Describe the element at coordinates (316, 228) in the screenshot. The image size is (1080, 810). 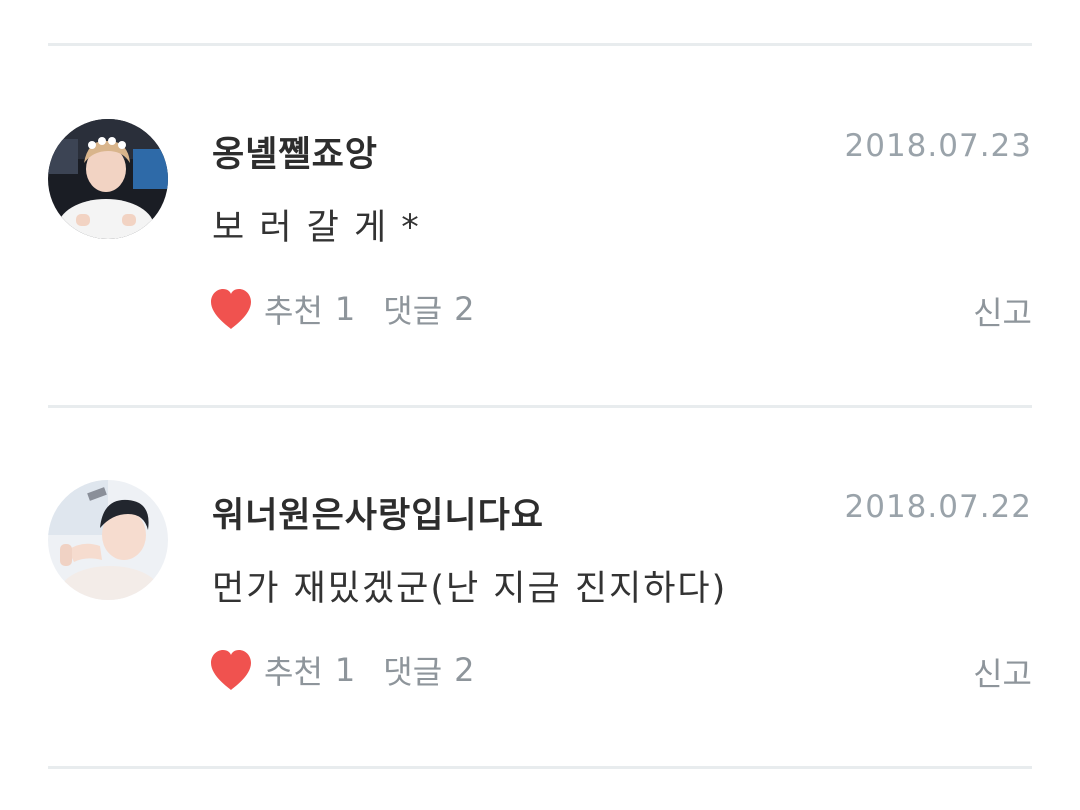
I see `comment-text: 보 러 갈 게 *` at that location.